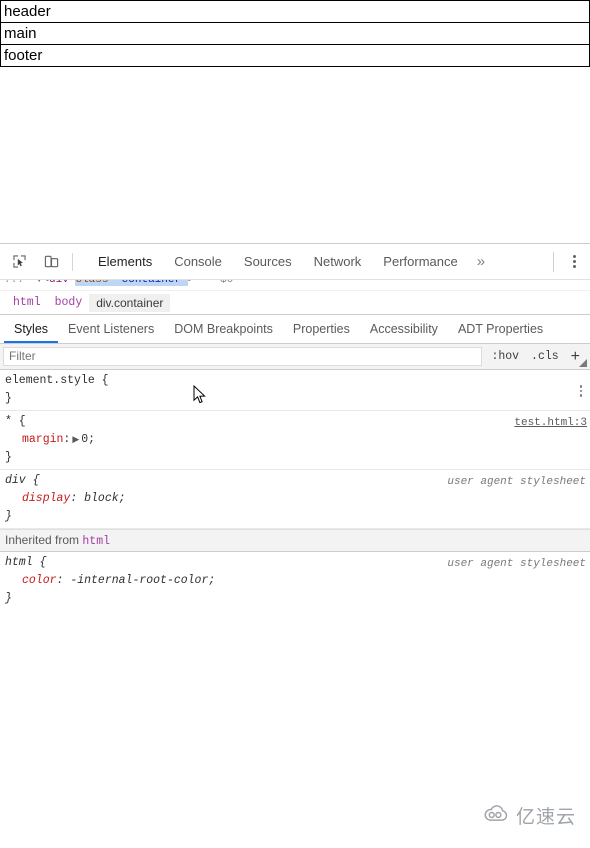 This screenshot has width=590, height=848. Describe the element at coordinates (550, 423) in the screenshot. I see `rule-source-link: test.html:3` at that location.